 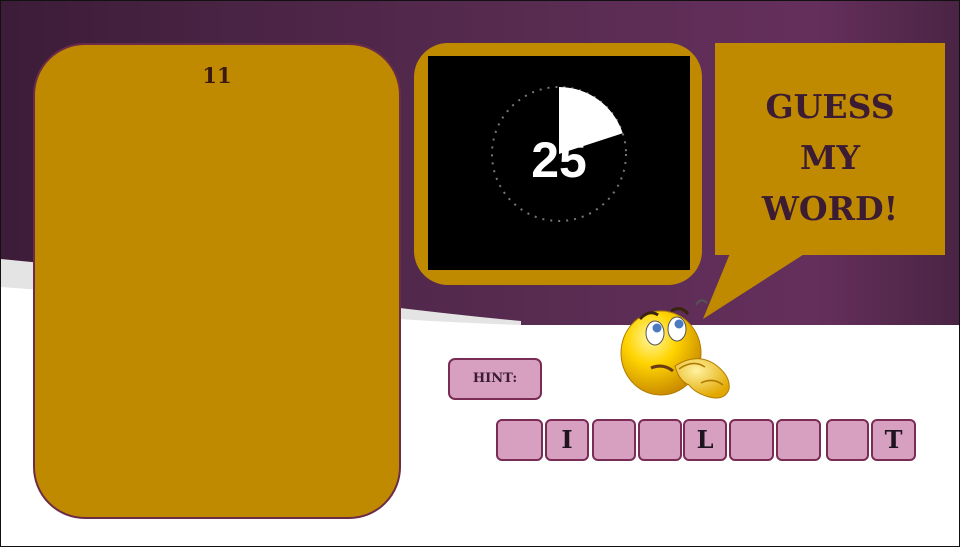 I want to click on speech-title: GUESS MY WORD!, so click(x=830, y=157).